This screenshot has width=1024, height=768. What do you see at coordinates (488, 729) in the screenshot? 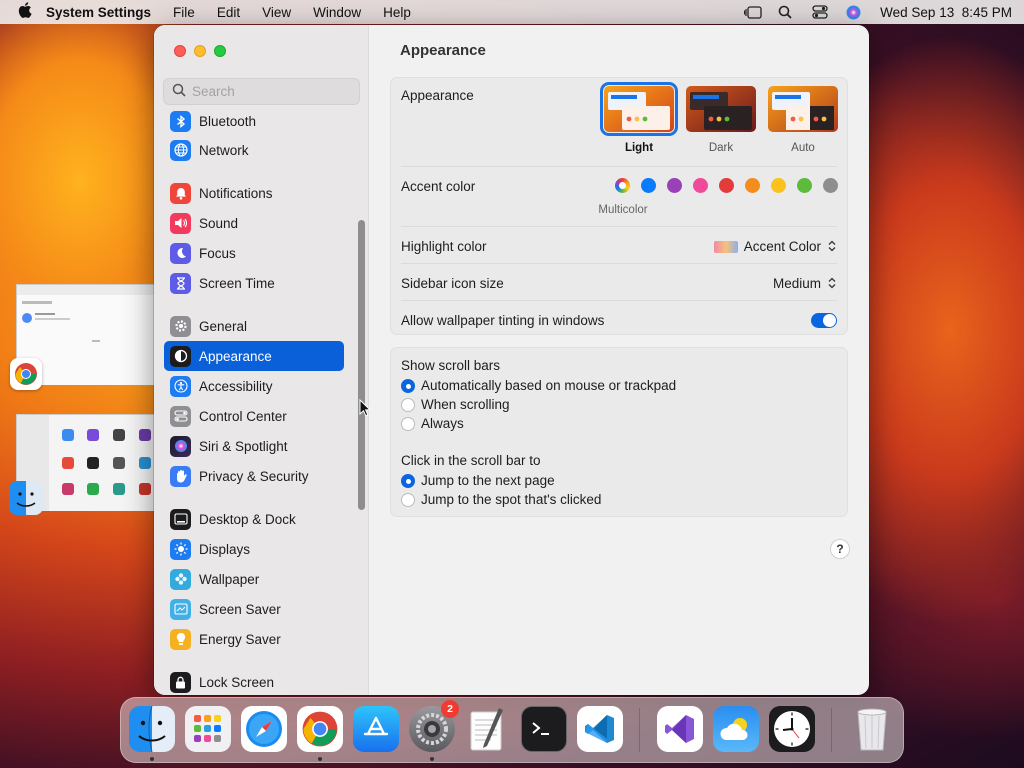
I see `textedit-icon` at bounding box center [488, 729].